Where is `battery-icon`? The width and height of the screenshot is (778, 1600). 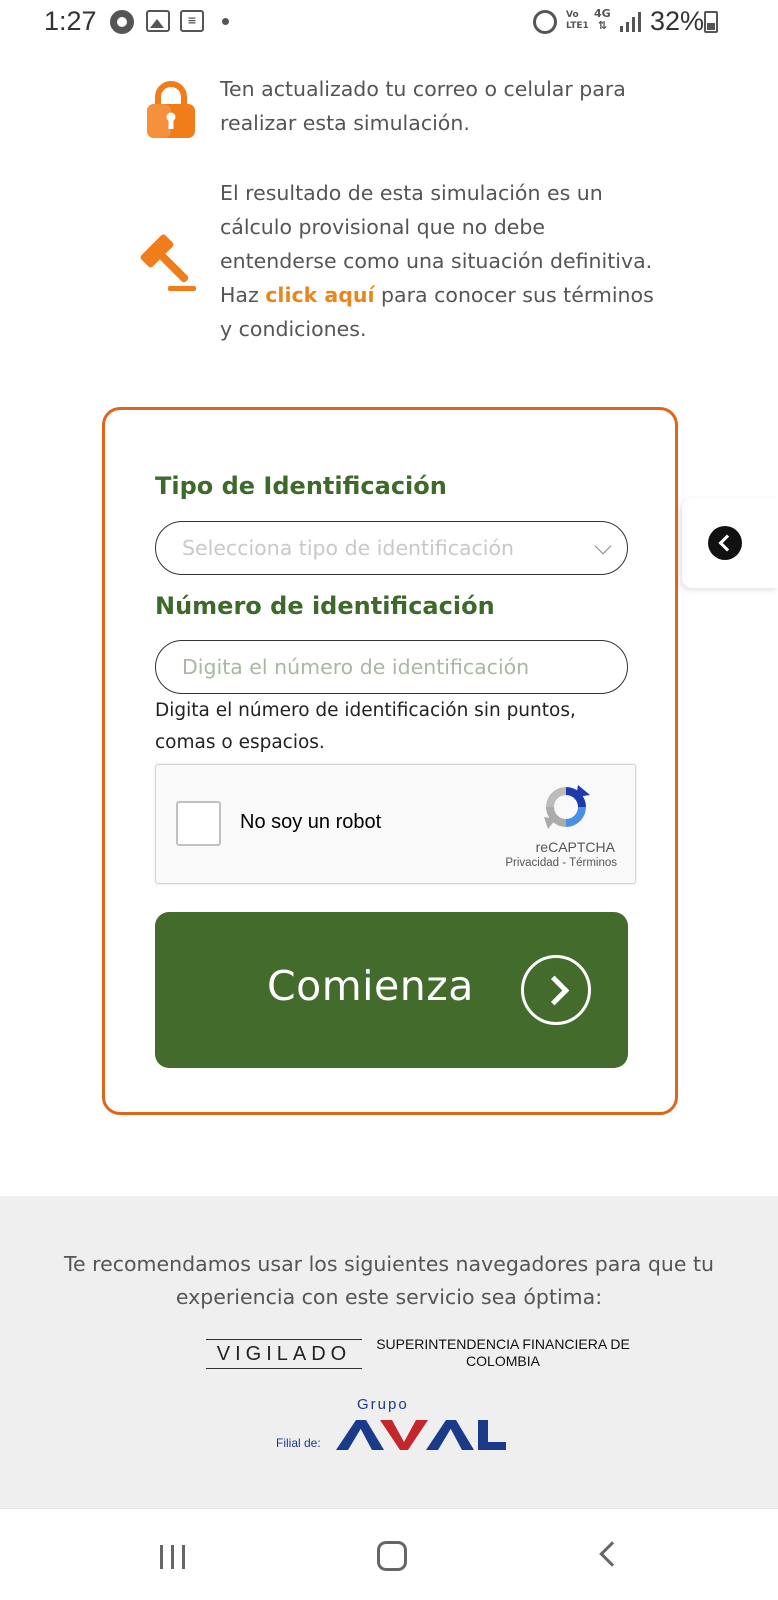 battery-icon is located at coordinates (711, 22).